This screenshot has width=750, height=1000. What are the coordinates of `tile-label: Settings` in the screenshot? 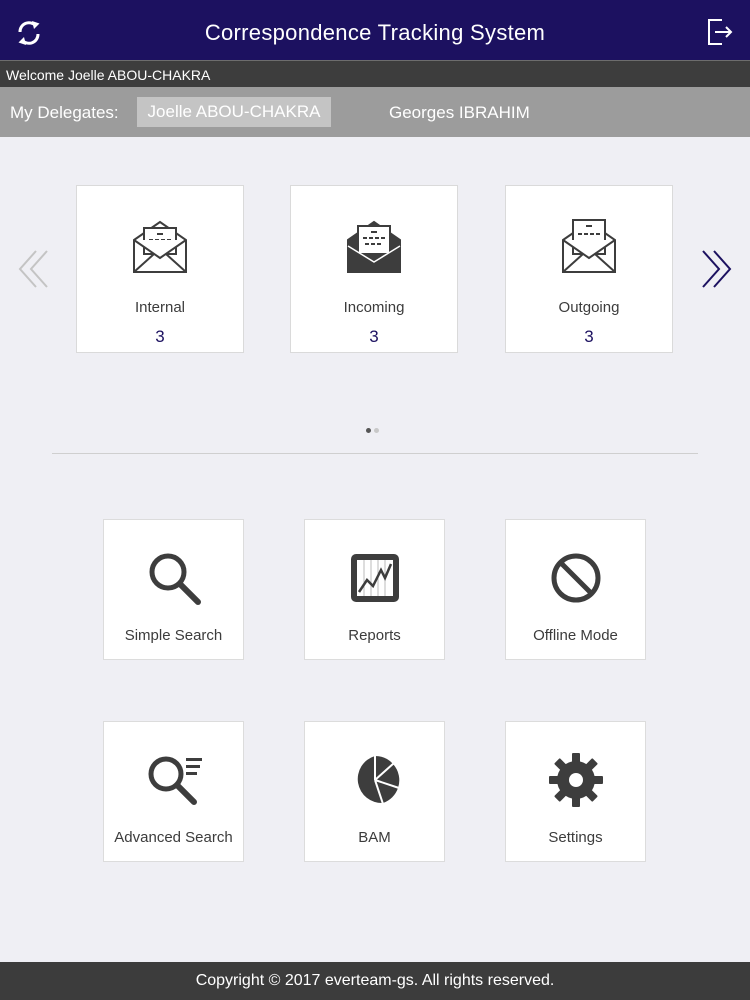 It's located at (575, 837).